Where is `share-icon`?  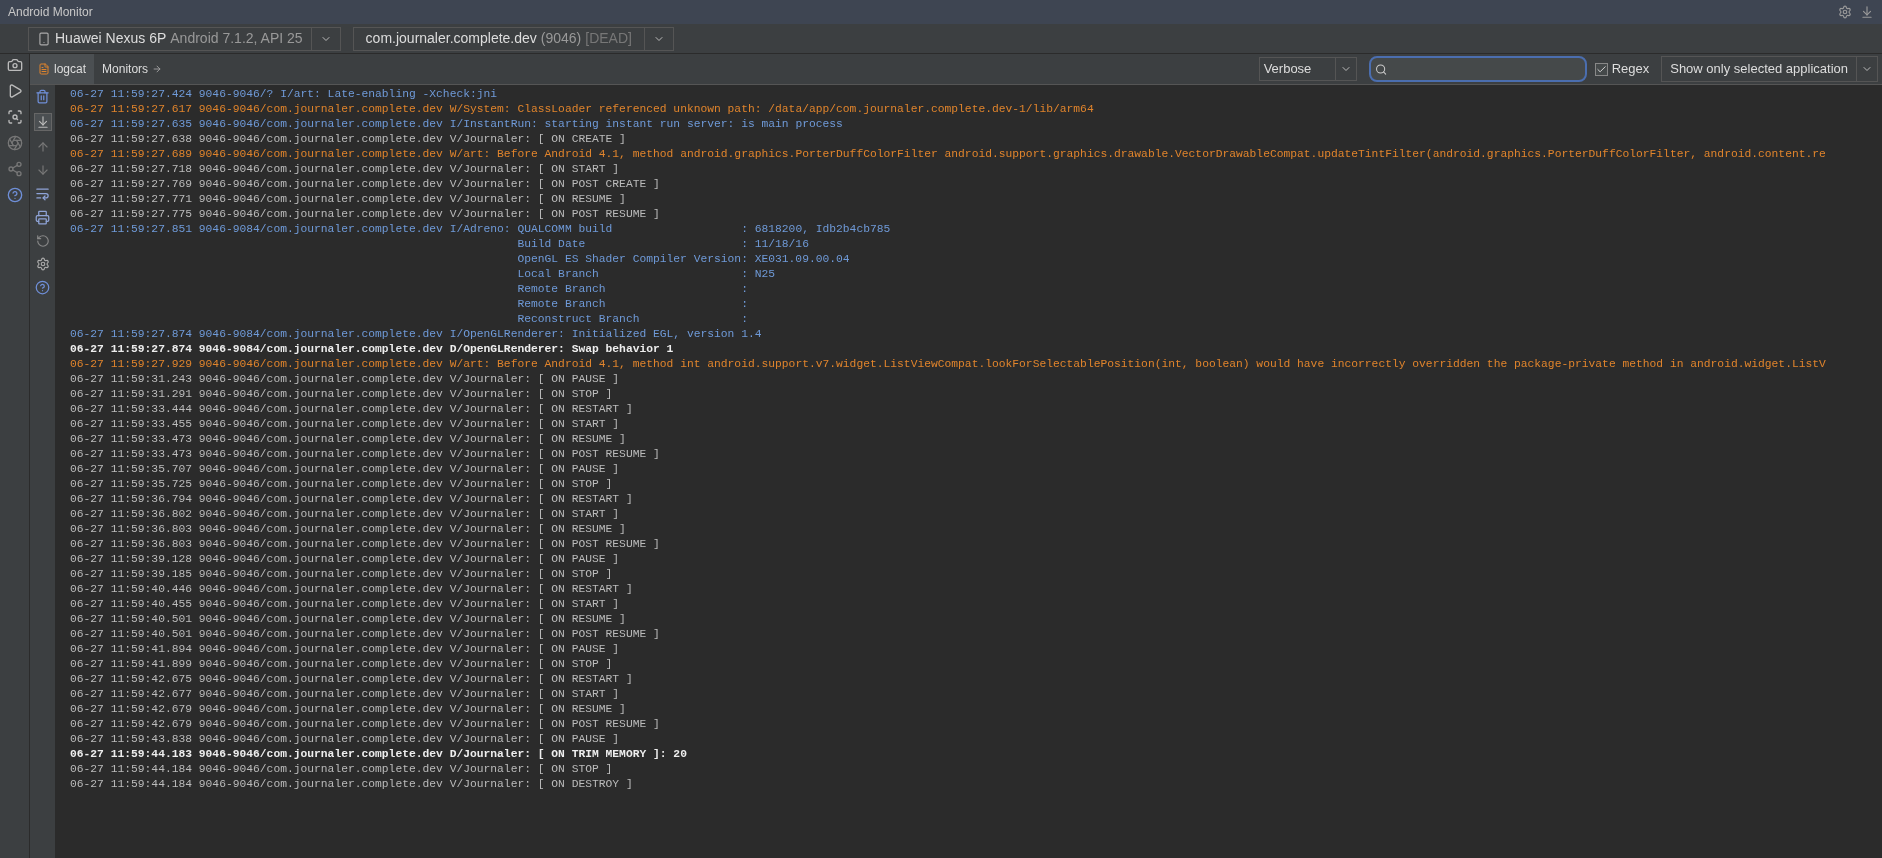
share-icon is located at coordinates (14, 169).